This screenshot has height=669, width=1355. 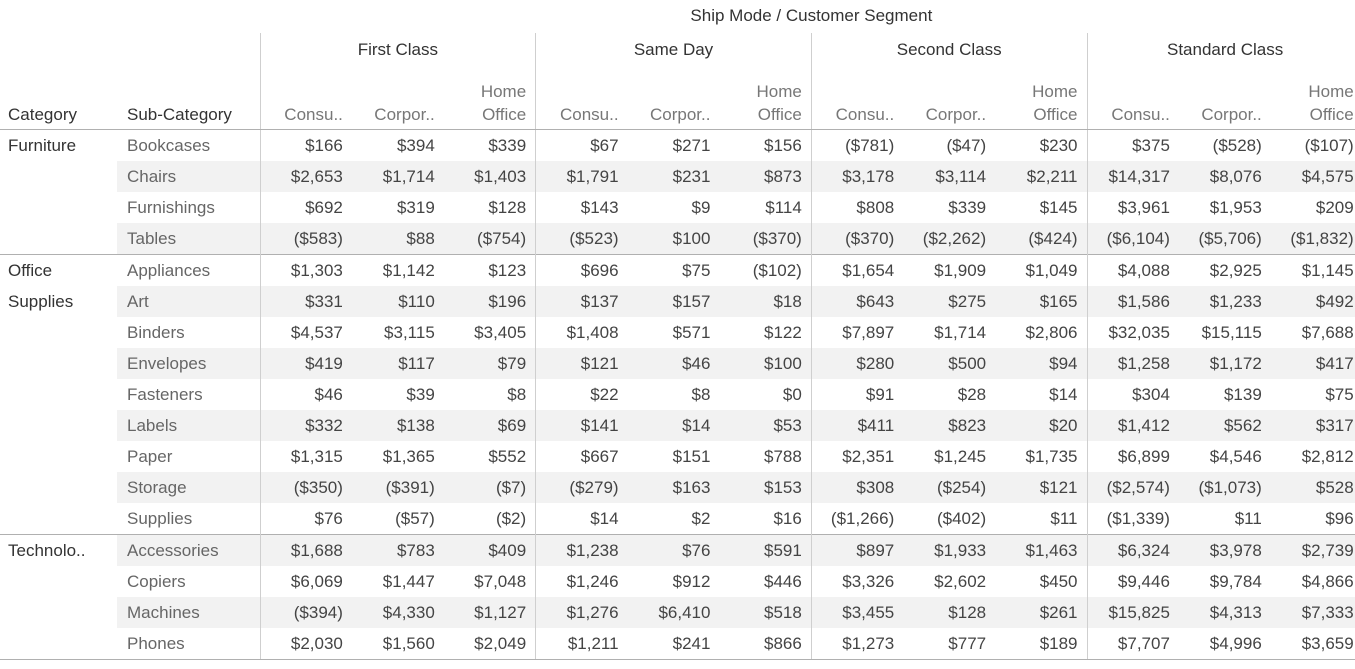 What do you see at coordinates (1132, 487) in the screenshot?
I see `value-cell: ($2,574)` at bounding box center [1132, 487].